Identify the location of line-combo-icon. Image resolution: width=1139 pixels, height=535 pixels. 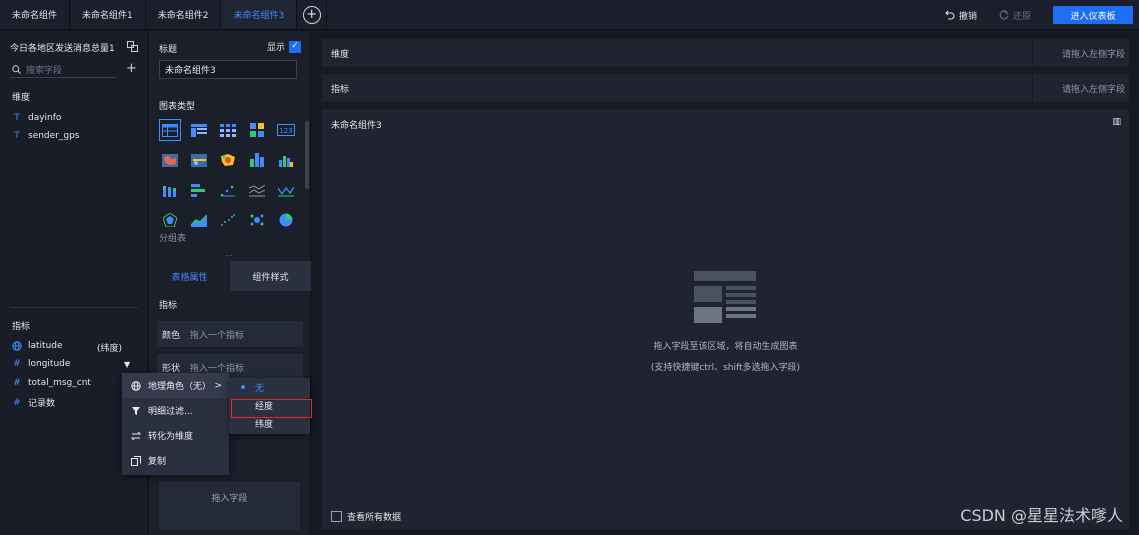
(286, 190).